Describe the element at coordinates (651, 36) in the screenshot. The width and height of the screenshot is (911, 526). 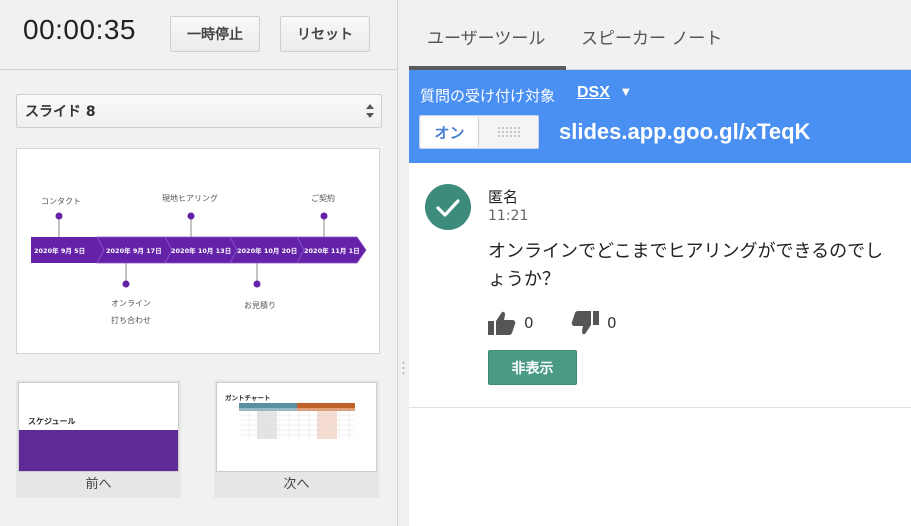
I see `tab-speaker-notes: スピーカー ノート` at that location.